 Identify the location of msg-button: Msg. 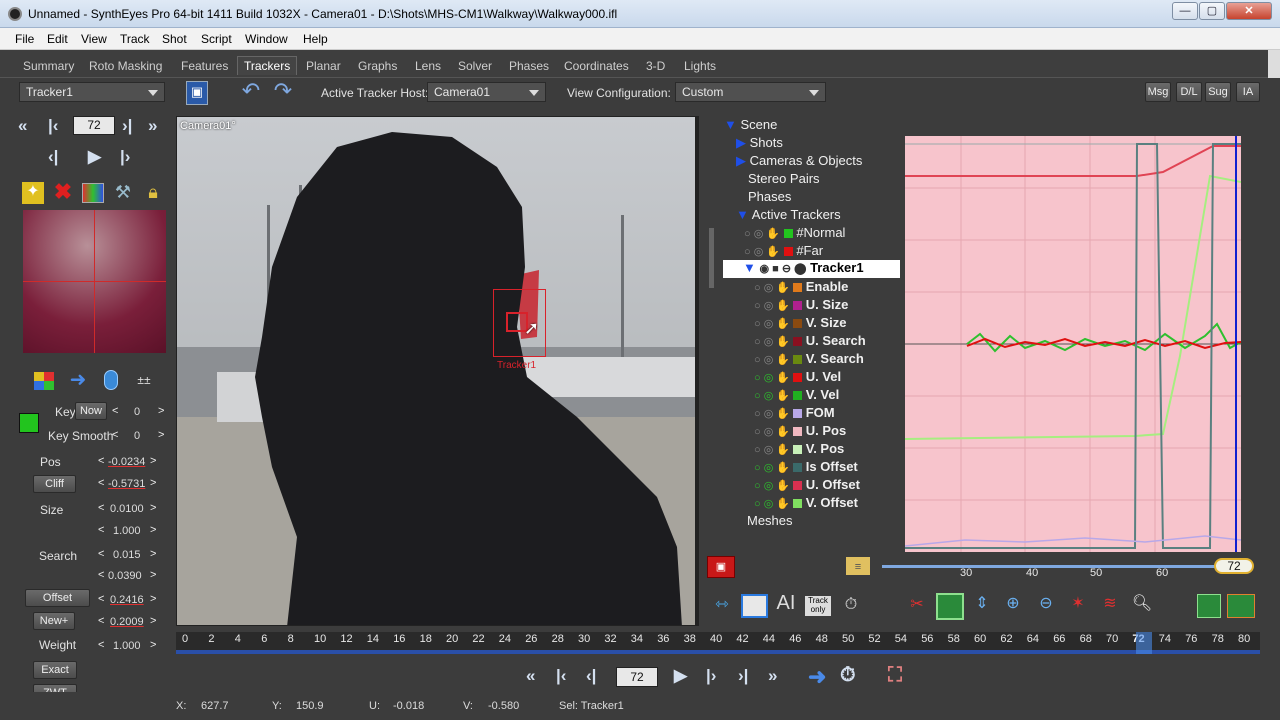
(1158, 92).